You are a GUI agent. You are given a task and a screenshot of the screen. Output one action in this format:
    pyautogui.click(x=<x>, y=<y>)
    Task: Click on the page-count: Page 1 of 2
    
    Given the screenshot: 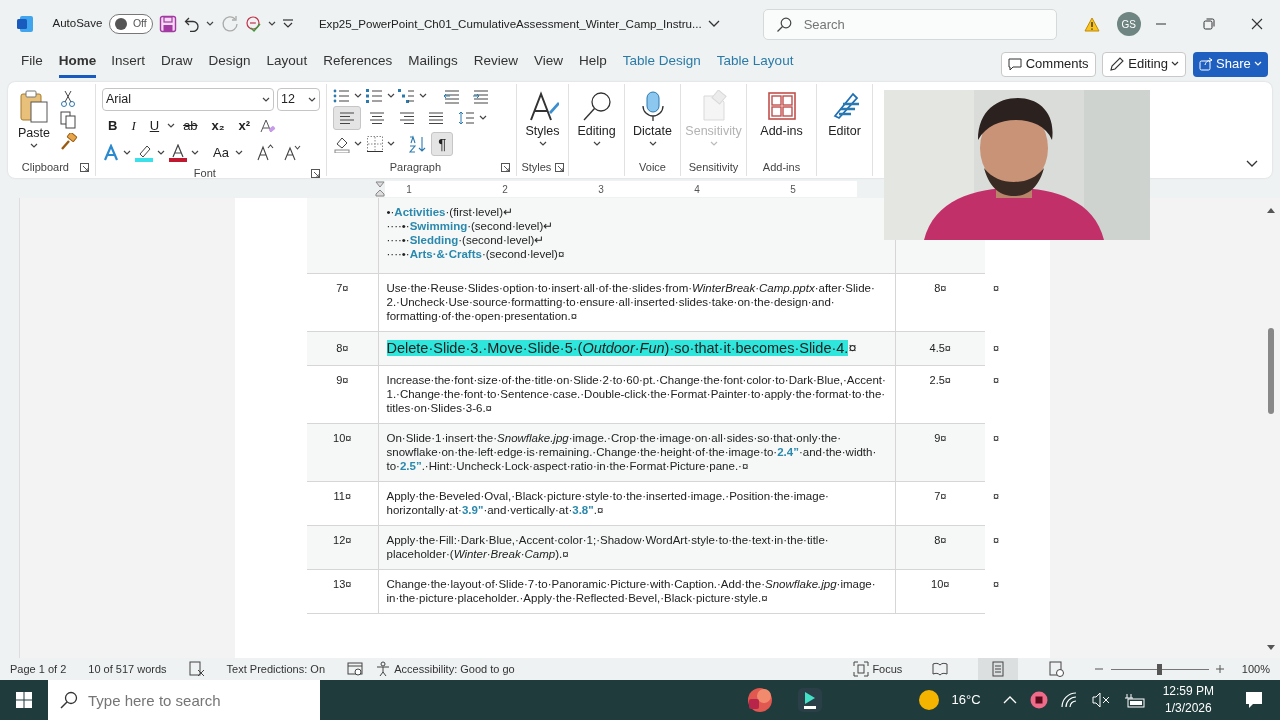 What is the action you would take?
    pyautogui.click(x=38, y=669)
    